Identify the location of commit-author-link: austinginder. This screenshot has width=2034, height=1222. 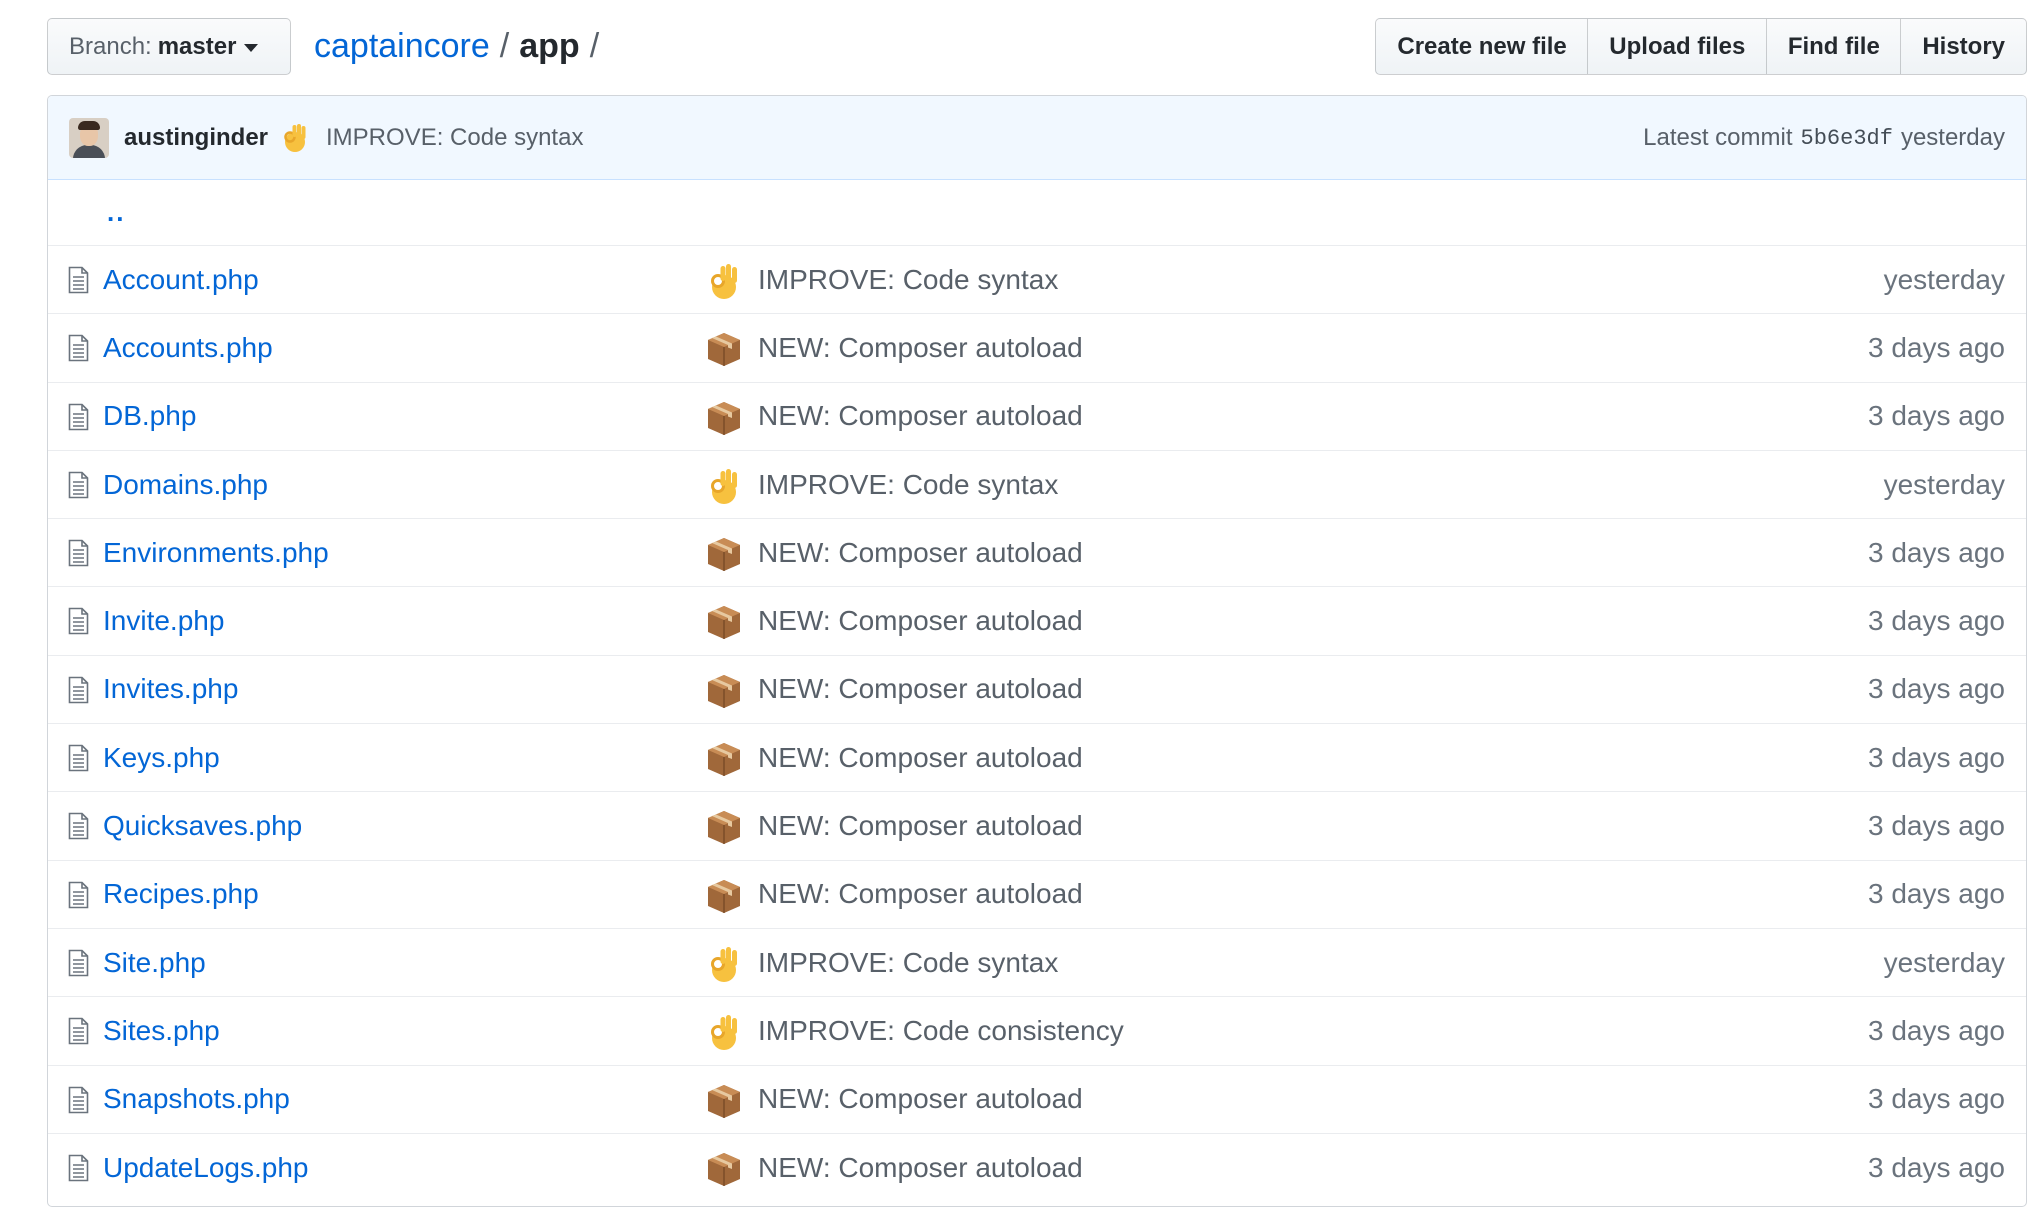
(196, 138).